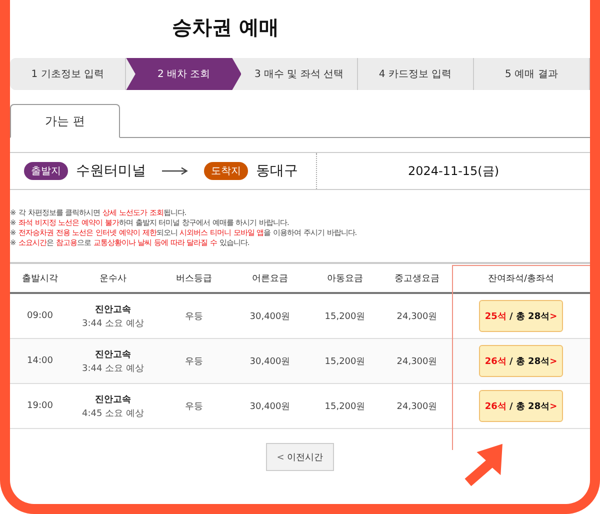 The image size is (600, 514). I want to click on departure-time: 19:00, so click(40, 406).